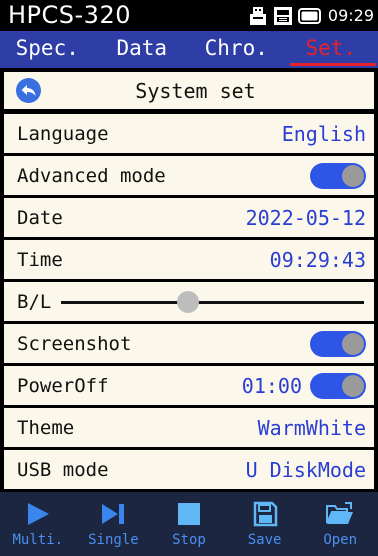  What do you see at coordinates (312, 428) in the screenshot?
I see `theme-value: WarmWhite` at bounding box center [312, 428].